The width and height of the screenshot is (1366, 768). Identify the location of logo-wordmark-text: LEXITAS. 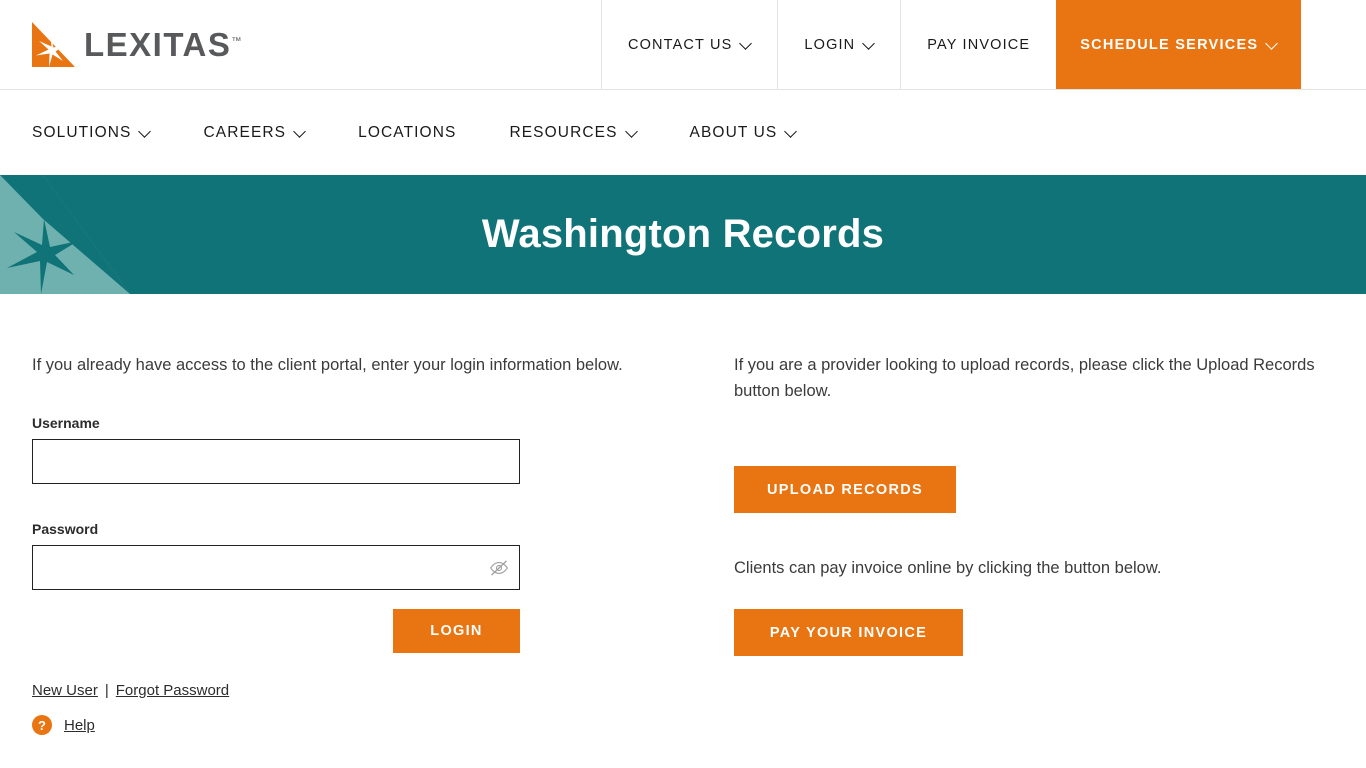
(158, 44).